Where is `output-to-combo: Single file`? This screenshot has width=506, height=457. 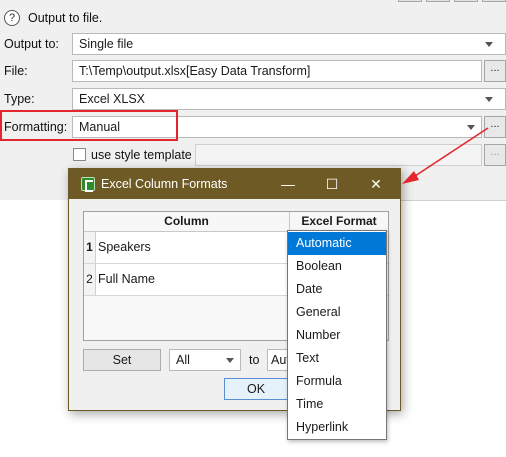 output-to-combo: Single file is located at coordinates (289, 44).